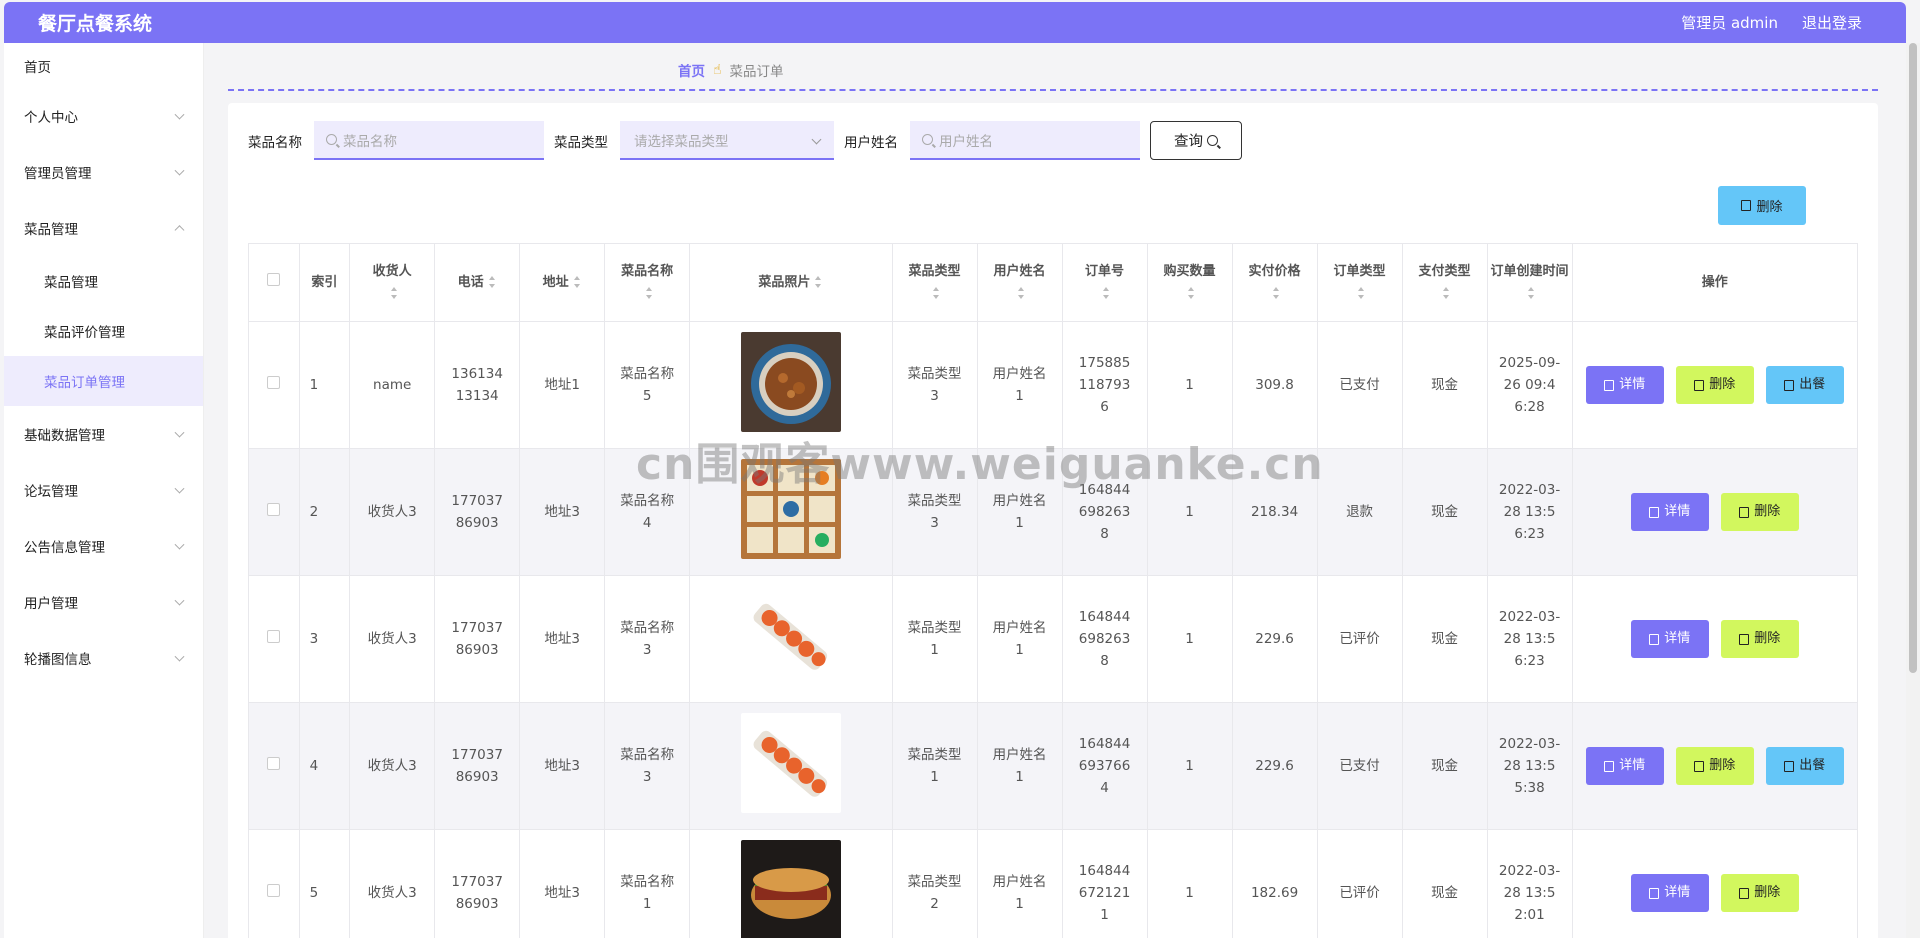 Image resolution: width=1920 pixels, height=938 pixels. Describe the element at coordinates (103, 281) in the screenshot. I see `sidebar-subitem-dish-manage: 菜品管理` at that location.